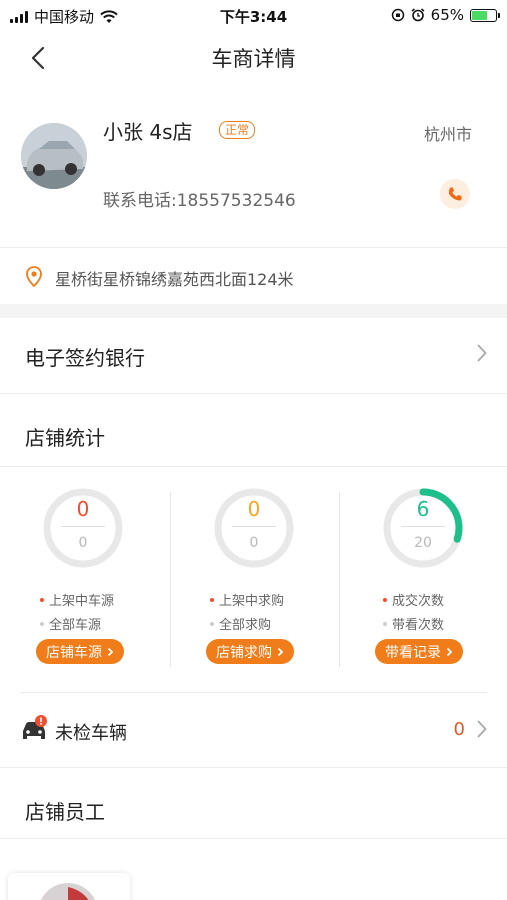 The height and width of the screenshot is (900, 507). What do you see at coordinates (34, 277) in the screenshot?
I see `location-pin-icon` at bounding box center [34, 277].